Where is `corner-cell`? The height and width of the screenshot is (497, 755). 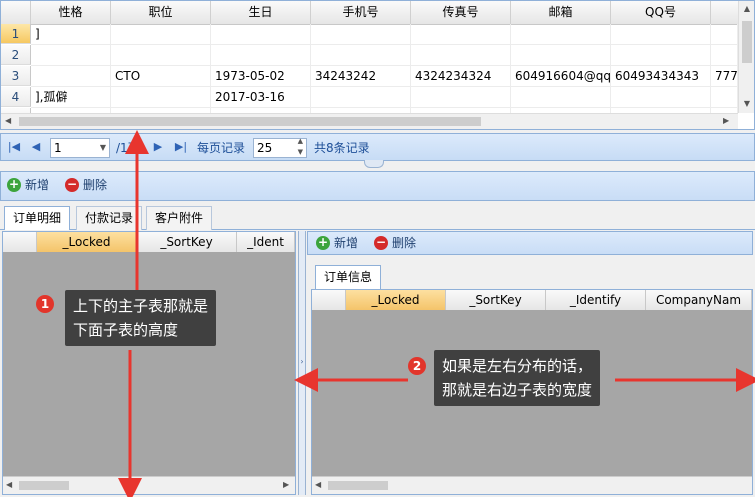
corner-cell is located at coordinates (16, 12).